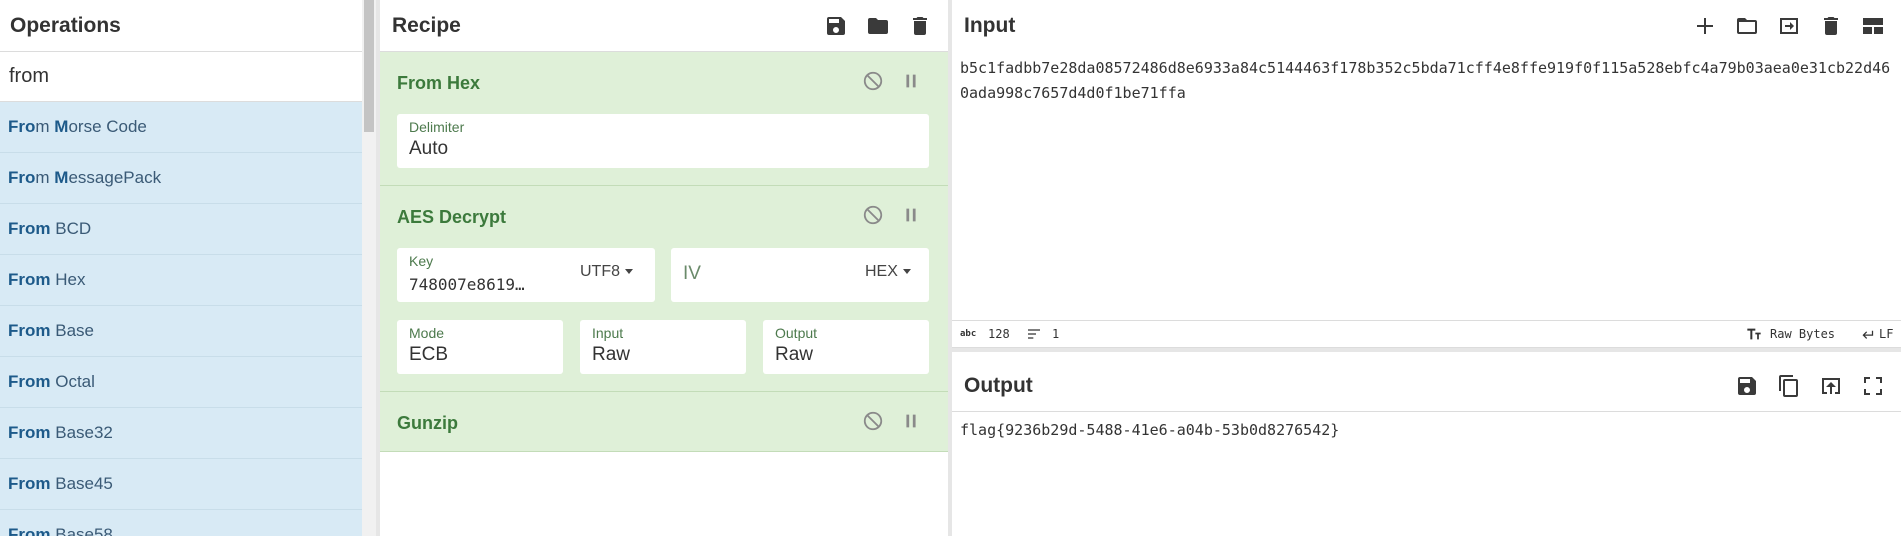 The width and height of the screenshot is (1901, 536). I want to click on maximize-icon, so click(1873, 386).